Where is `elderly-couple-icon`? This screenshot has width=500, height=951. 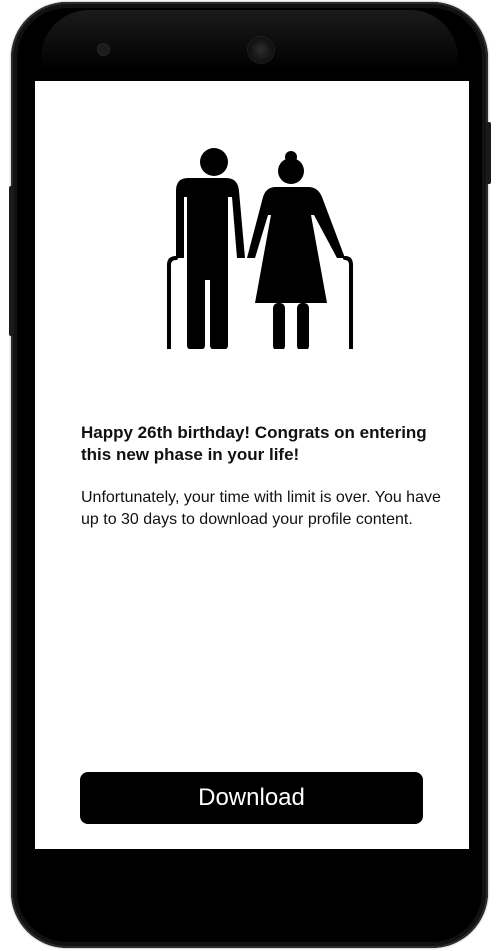 elderly-couple-icon is located at coordinates (260, 248).